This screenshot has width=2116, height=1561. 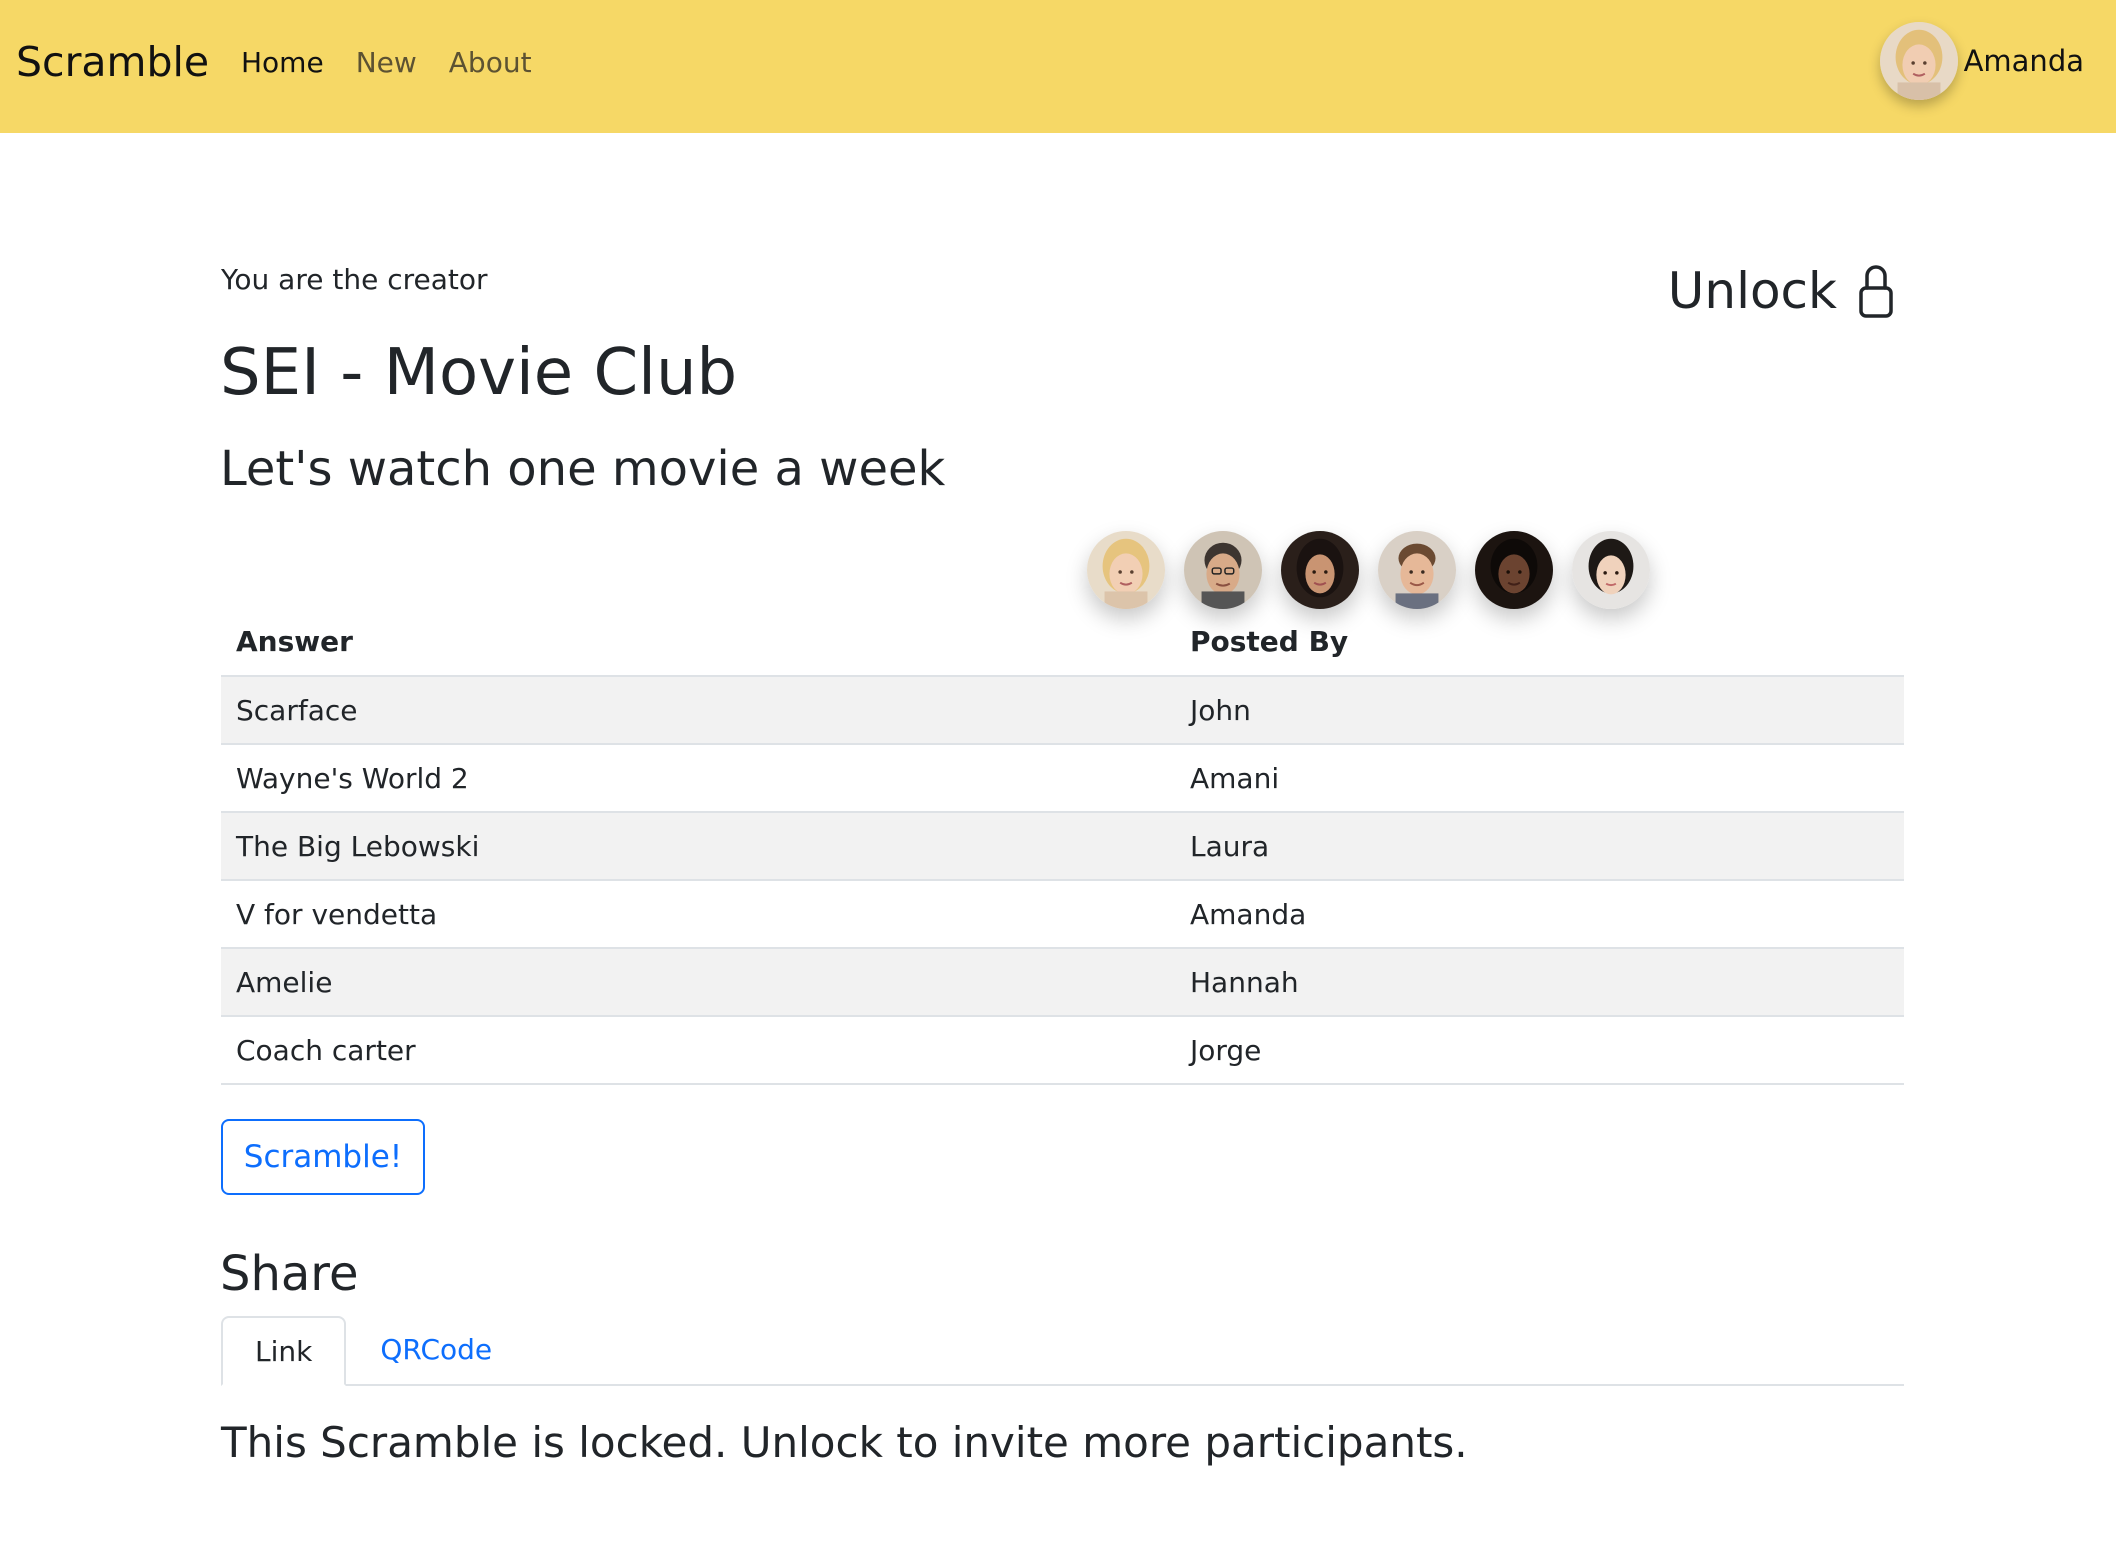 What do you see at coordinates (698, 778) in the screenshot?
I see `answer-cell: Wayne's World 2` at bounding box center [698, 778].